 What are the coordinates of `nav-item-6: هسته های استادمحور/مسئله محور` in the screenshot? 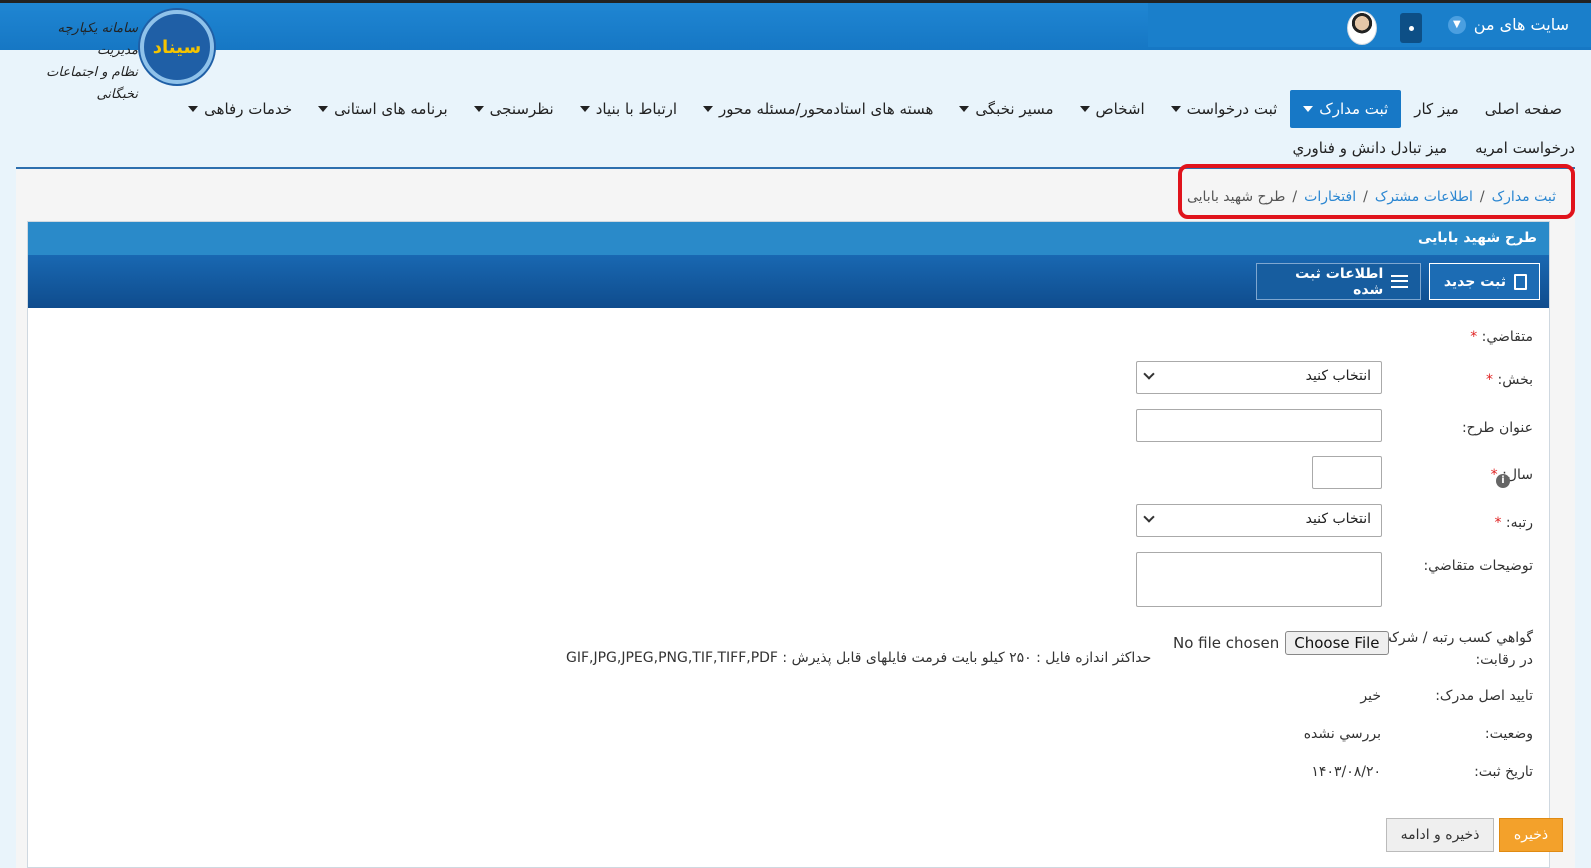 It's located at (818, 109).